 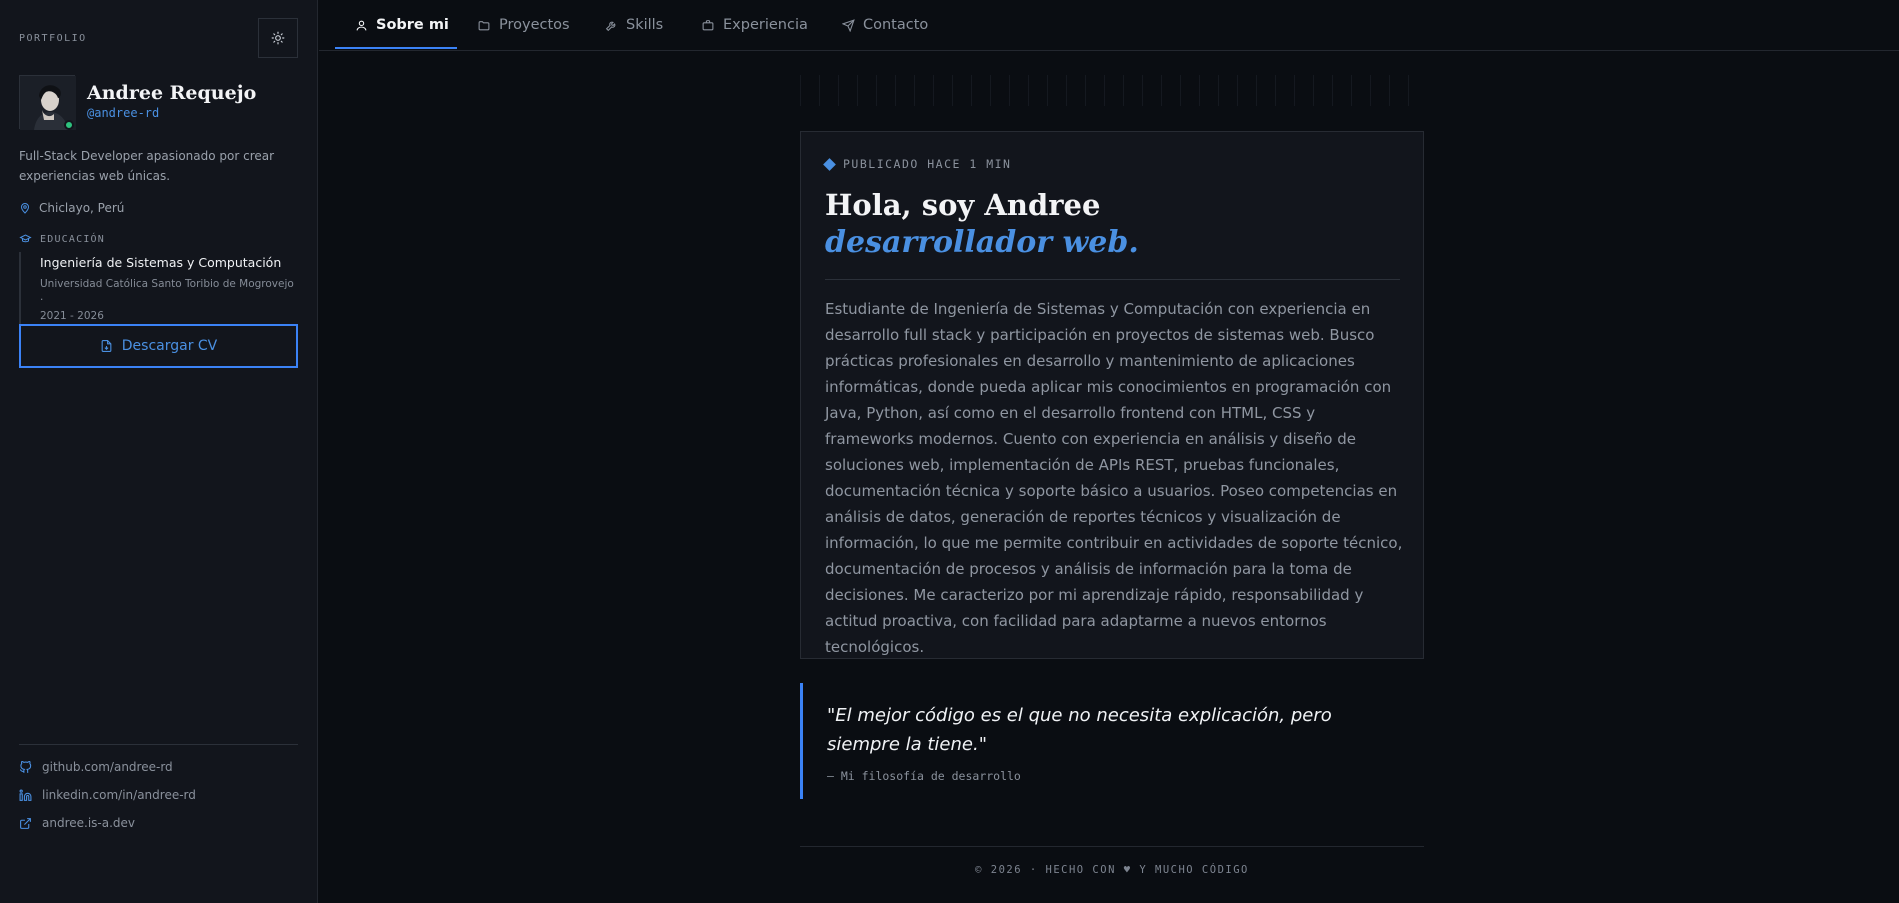 I want to click on linkedin-link-label: linkedin.com/in/andree-rd, so click(x=119, y=795).